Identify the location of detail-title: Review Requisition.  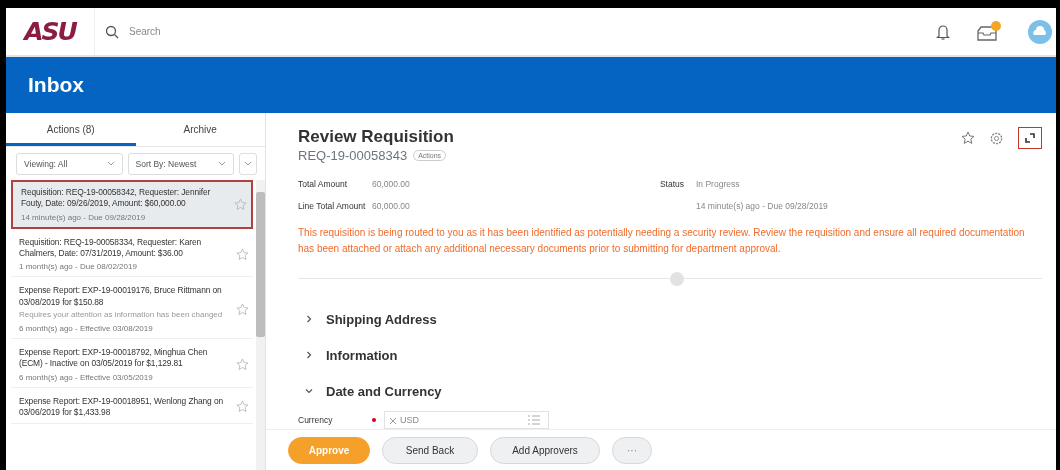
(376, 137).